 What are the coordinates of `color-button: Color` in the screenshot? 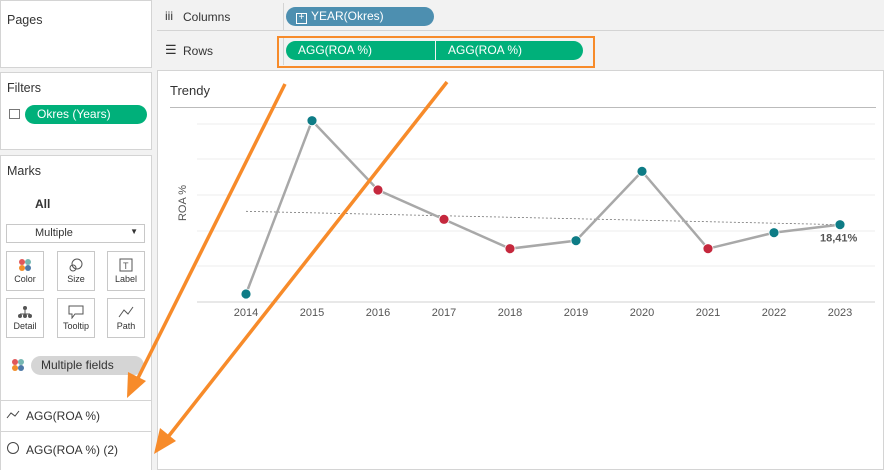 It's located at (25, 271).